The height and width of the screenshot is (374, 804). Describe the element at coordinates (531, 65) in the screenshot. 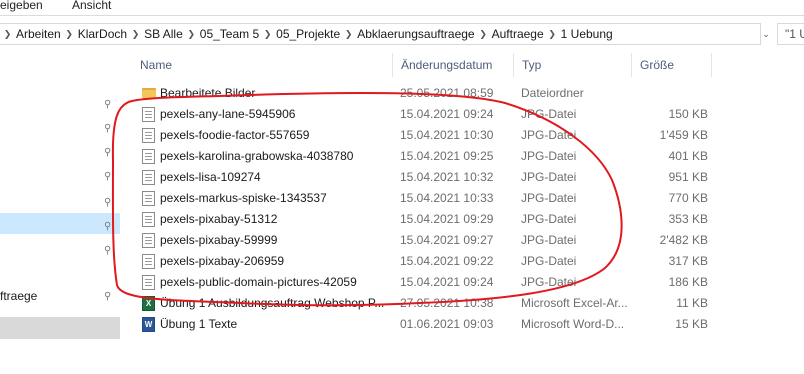

I see `column-header-type: Typ` at that location.